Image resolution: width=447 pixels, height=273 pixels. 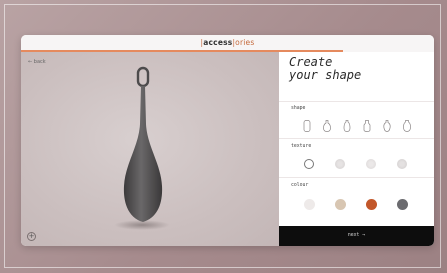 What do you see at coordinates (340, 204) in the screenshot?
I see `colour-swatch-beige` at bounding box center [340, 204].